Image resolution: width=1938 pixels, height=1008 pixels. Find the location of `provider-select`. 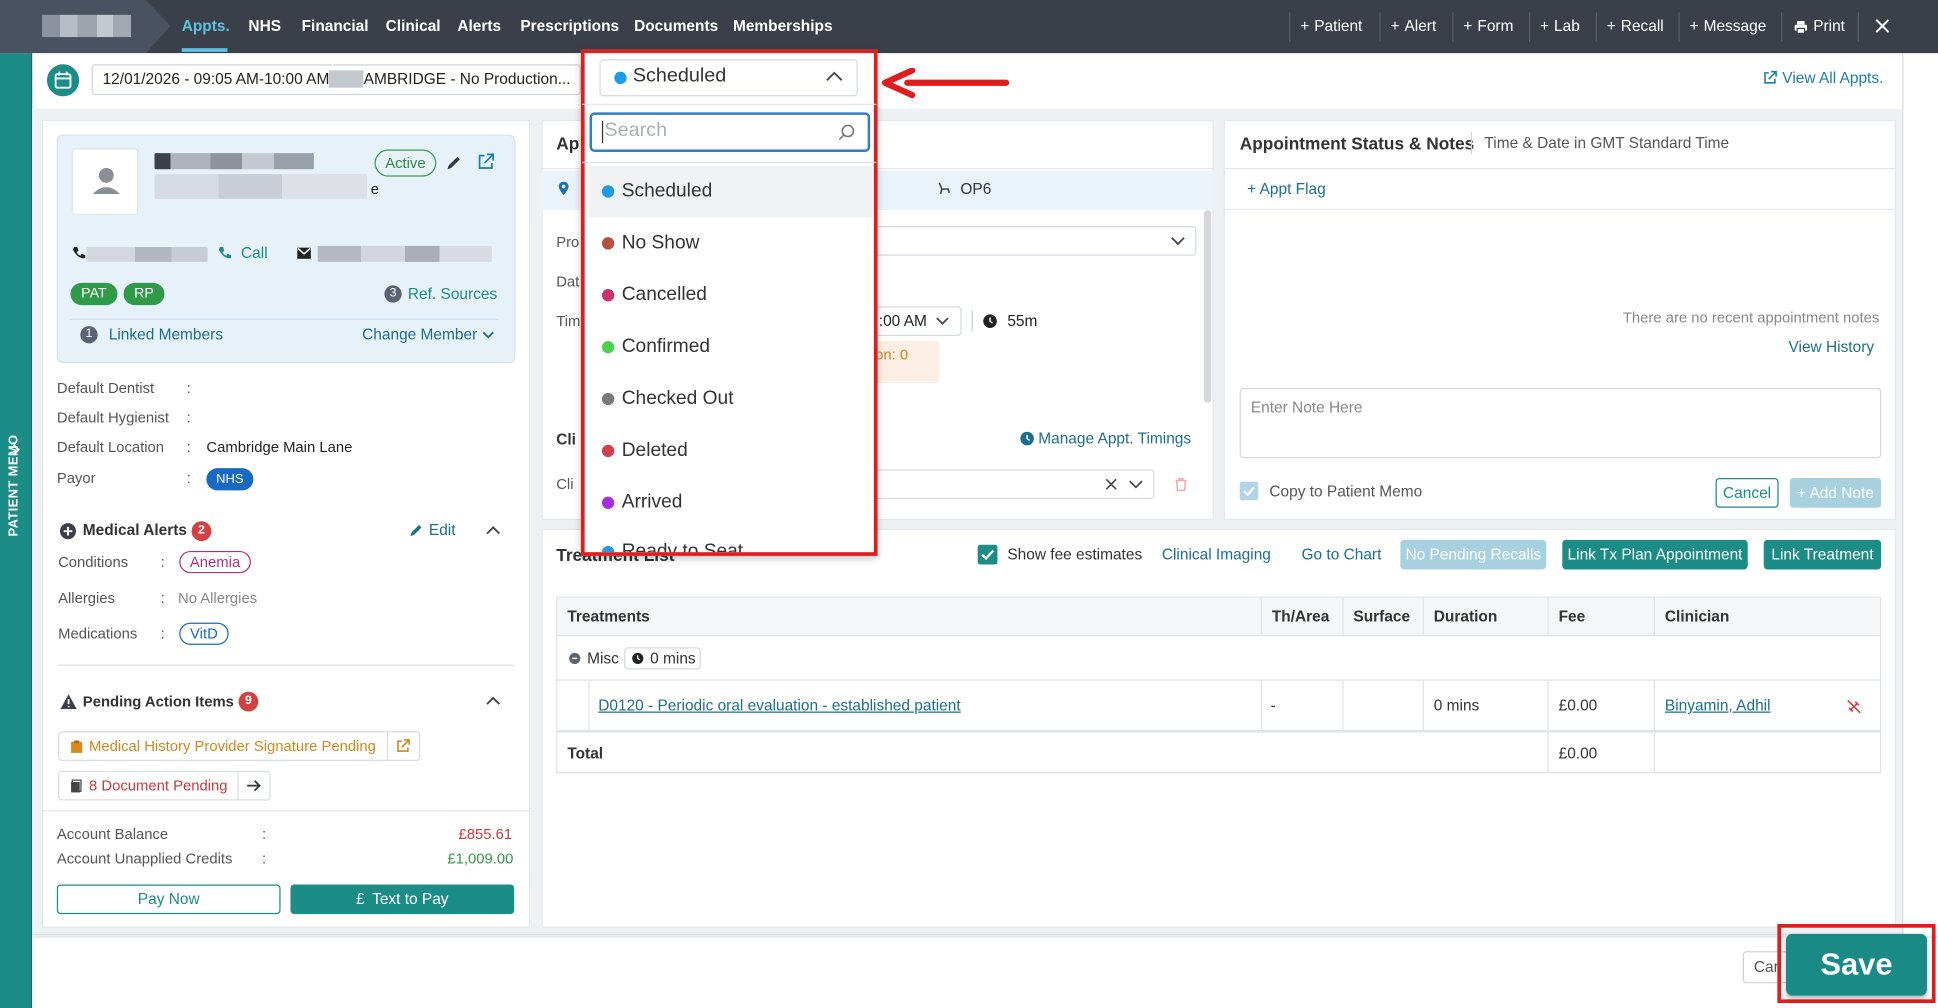

provider-select is located at coordinates (1031, 241).